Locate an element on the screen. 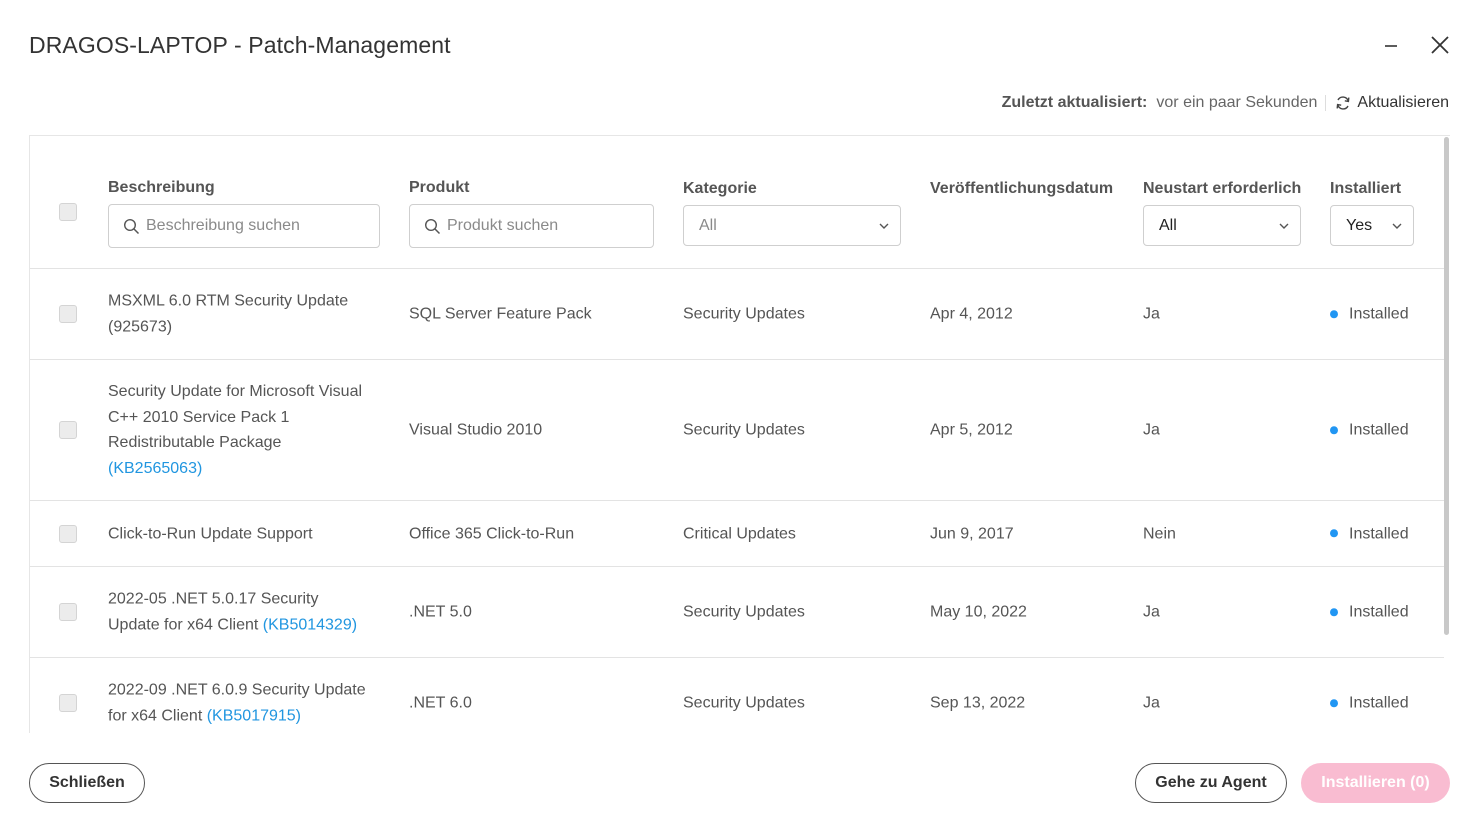 The height and width of the screenshot is (832, 1479). description-line: MSXML 6.0 RTM Security Update is located at coordinates (228, 301).